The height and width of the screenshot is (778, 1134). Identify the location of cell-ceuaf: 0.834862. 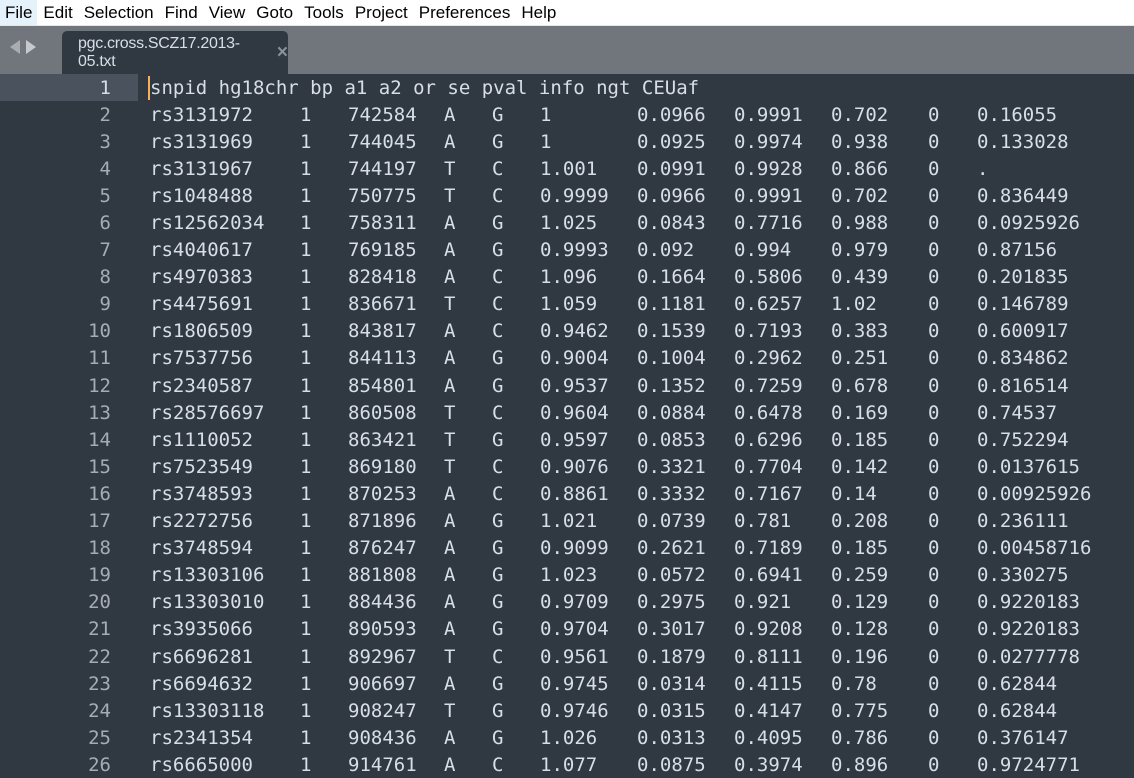
(1023, 358).